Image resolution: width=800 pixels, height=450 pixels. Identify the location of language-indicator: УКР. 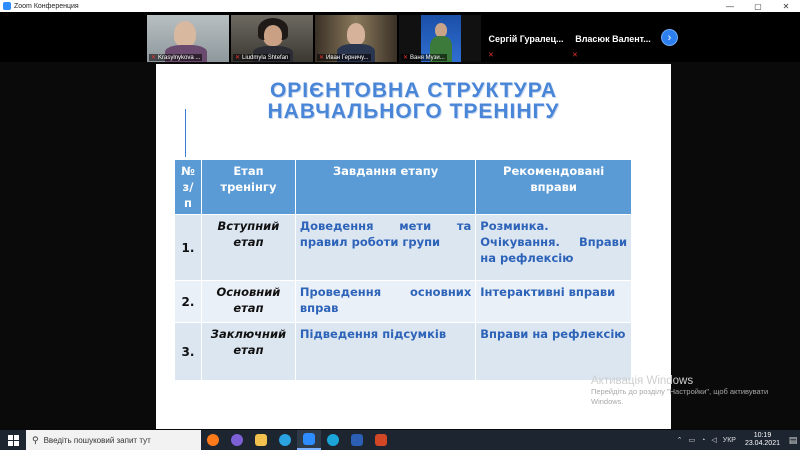
(729, 440).